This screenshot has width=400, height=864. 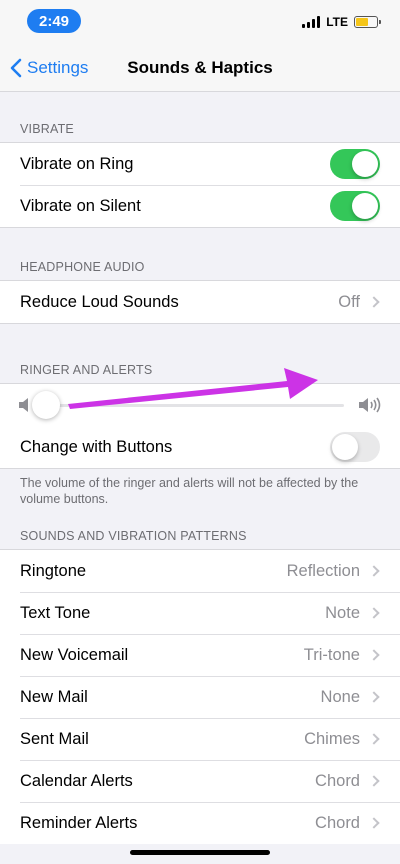 What do you see at coordinates (200, 22) in the screenshot?
I see `status-bar: 2:49 LTE` at bounding box center [200, 22].